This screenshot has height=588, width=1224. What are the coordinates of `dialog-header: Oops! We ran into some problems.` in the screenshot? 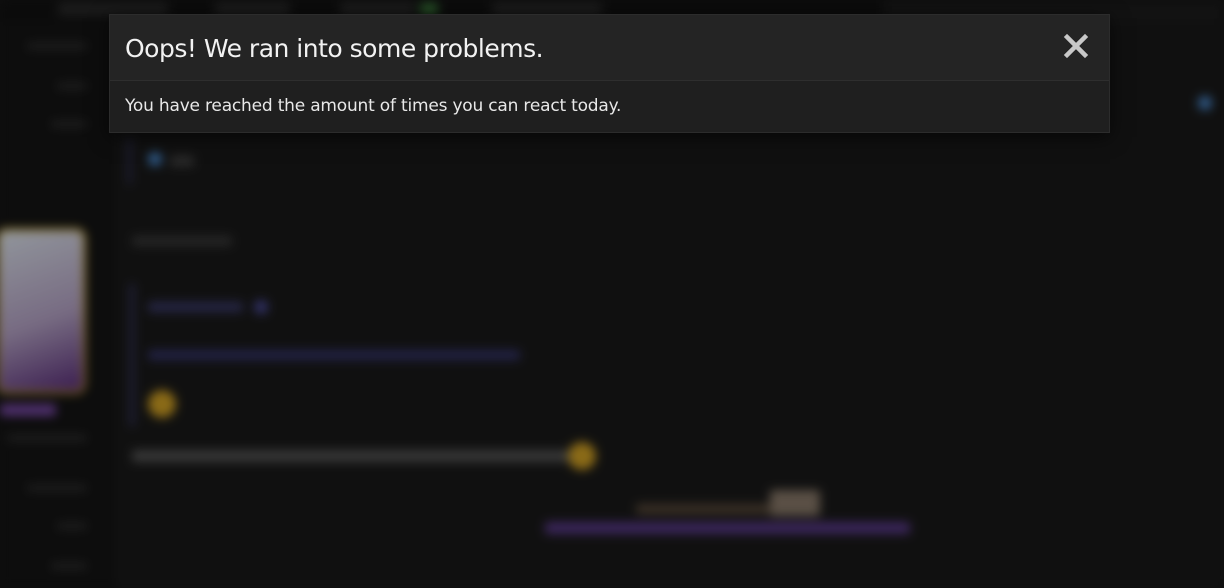 It's located at (609, 48).